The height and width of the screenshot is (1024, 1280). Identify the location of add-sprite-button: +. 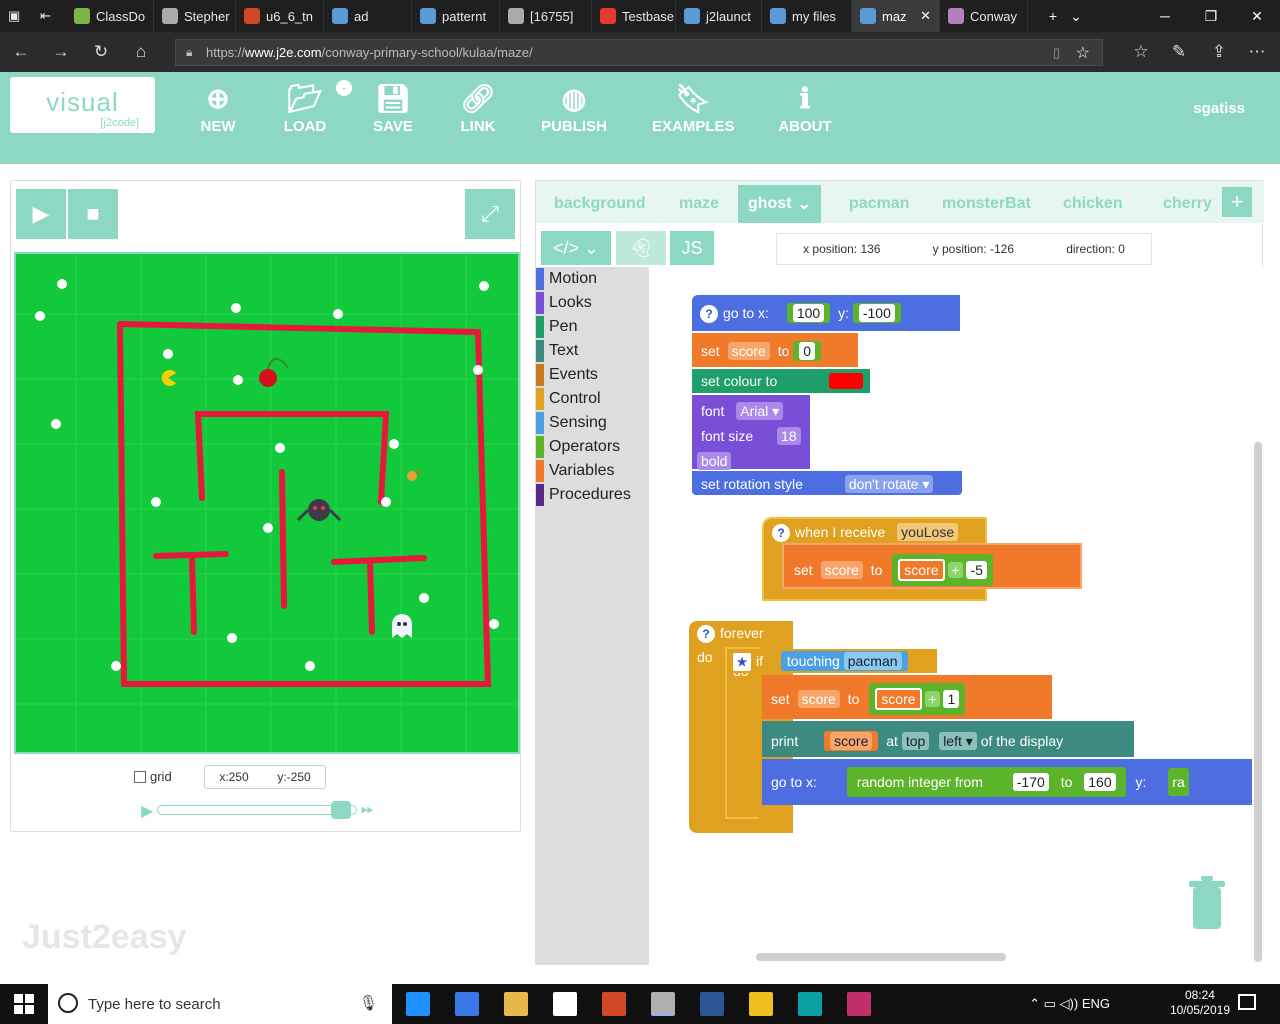
(1237, 202).